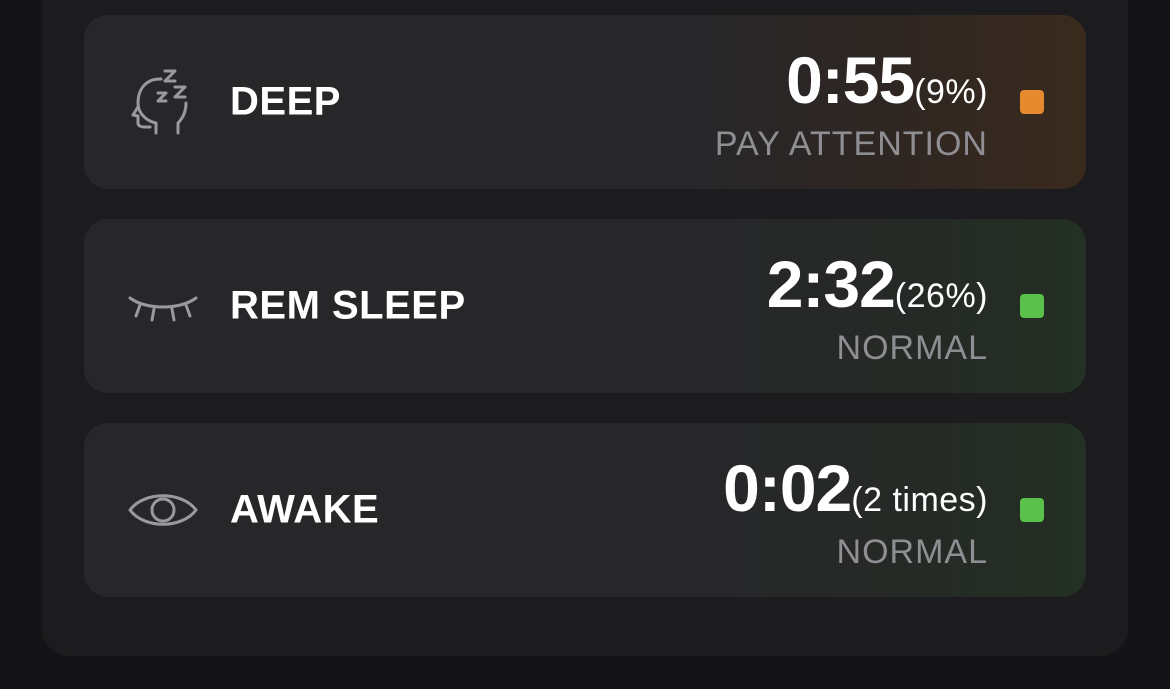 The height and width of the screenshot is (689, 1170). I want to click on stage-duration-group: 0:55(9%), so click(887, 80).